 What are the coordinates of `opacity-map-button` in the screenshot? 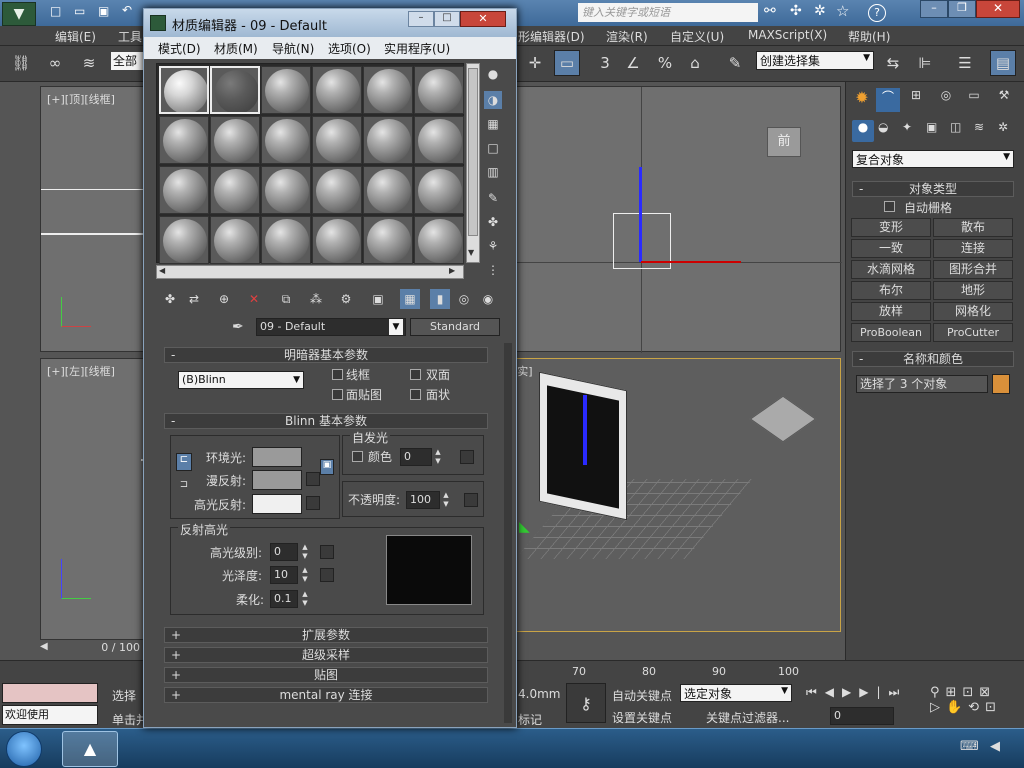 It's located at (471, 500).